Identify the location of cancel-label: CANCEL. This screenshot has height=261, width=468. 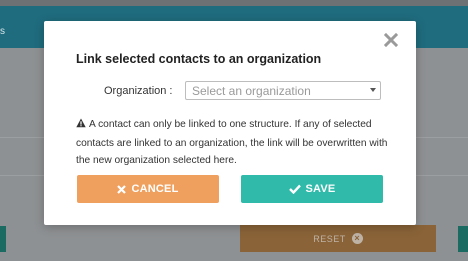
(155, 189).